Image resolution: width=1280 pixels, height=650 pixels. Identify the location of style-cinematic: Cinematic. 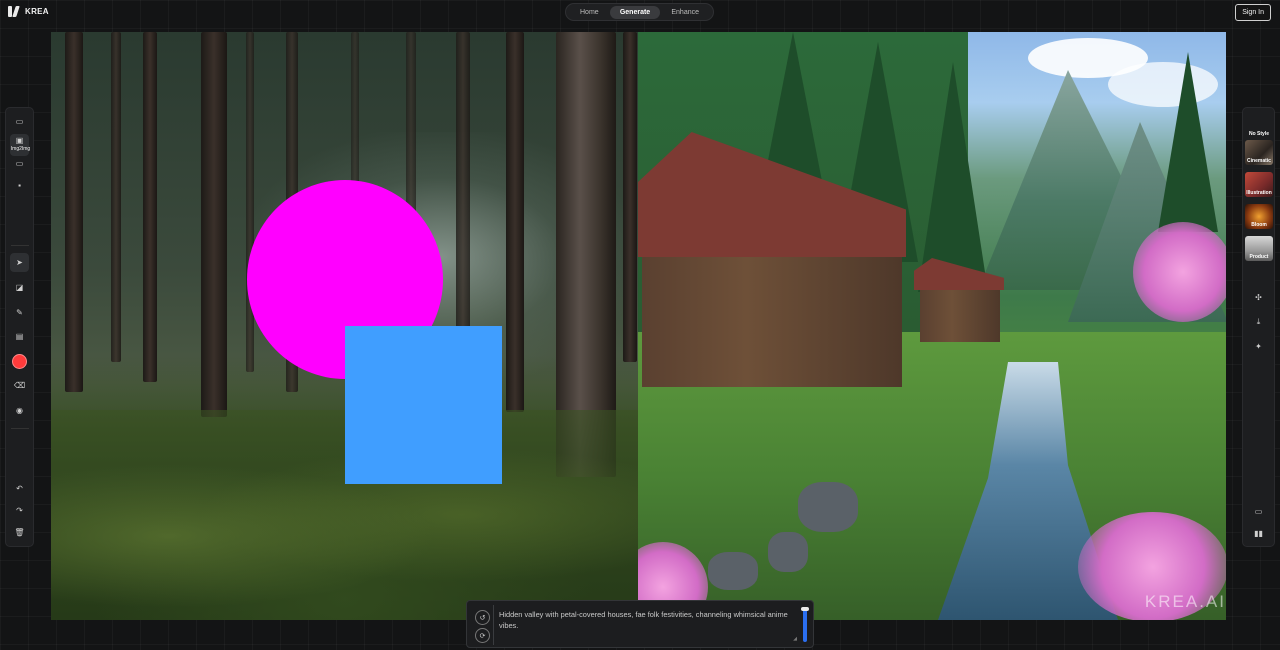
(1259, 152).